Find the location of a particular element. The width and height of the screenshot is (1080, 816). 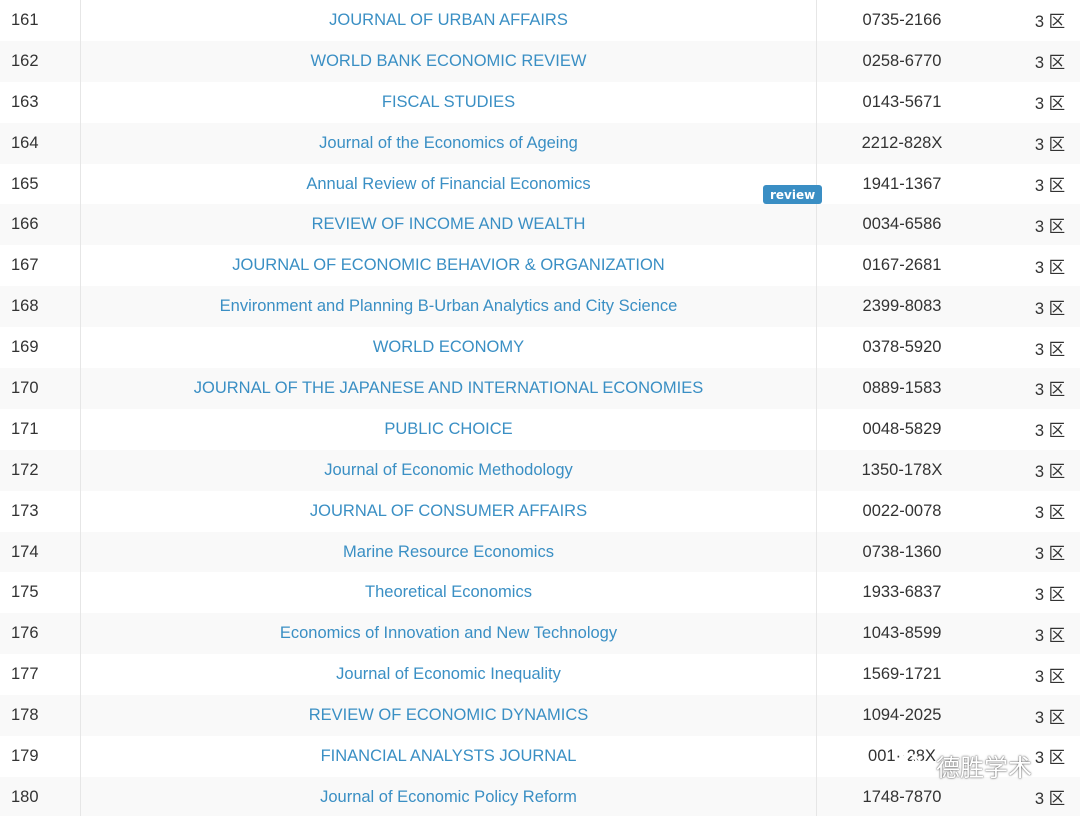

journal-title-link: Journal of Economic Inequality is located at coordinates (448, 674).